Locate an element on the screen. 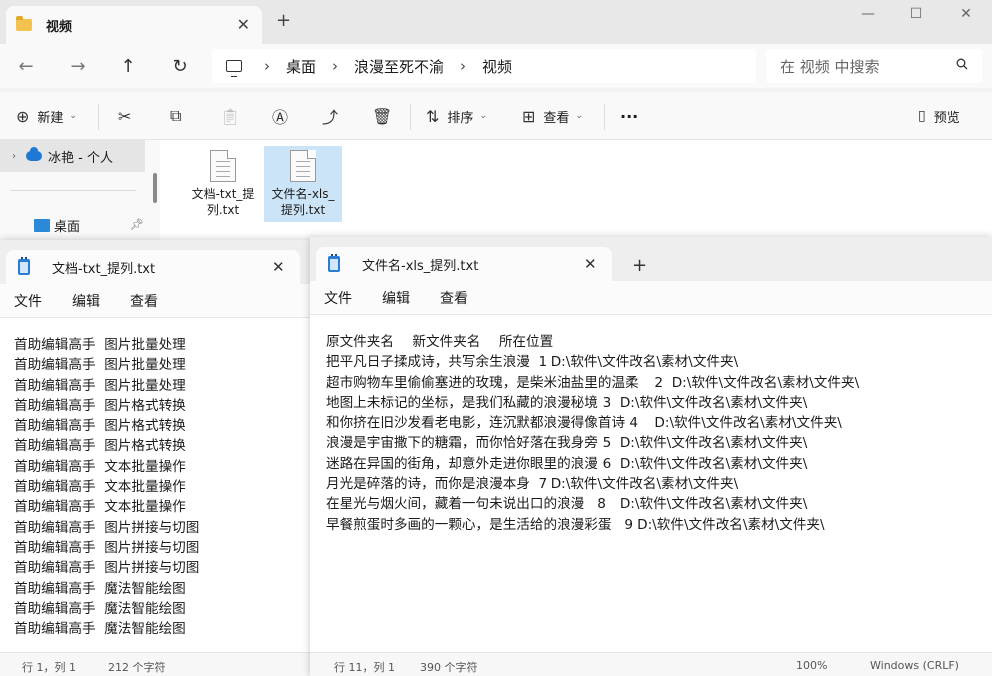 Image resolution: width=992 pixels, height=676 pixels. file-list: 文档-txt_提 列.txt 文件名-xls_ 提列.txt is located at coordinates (576, 190).